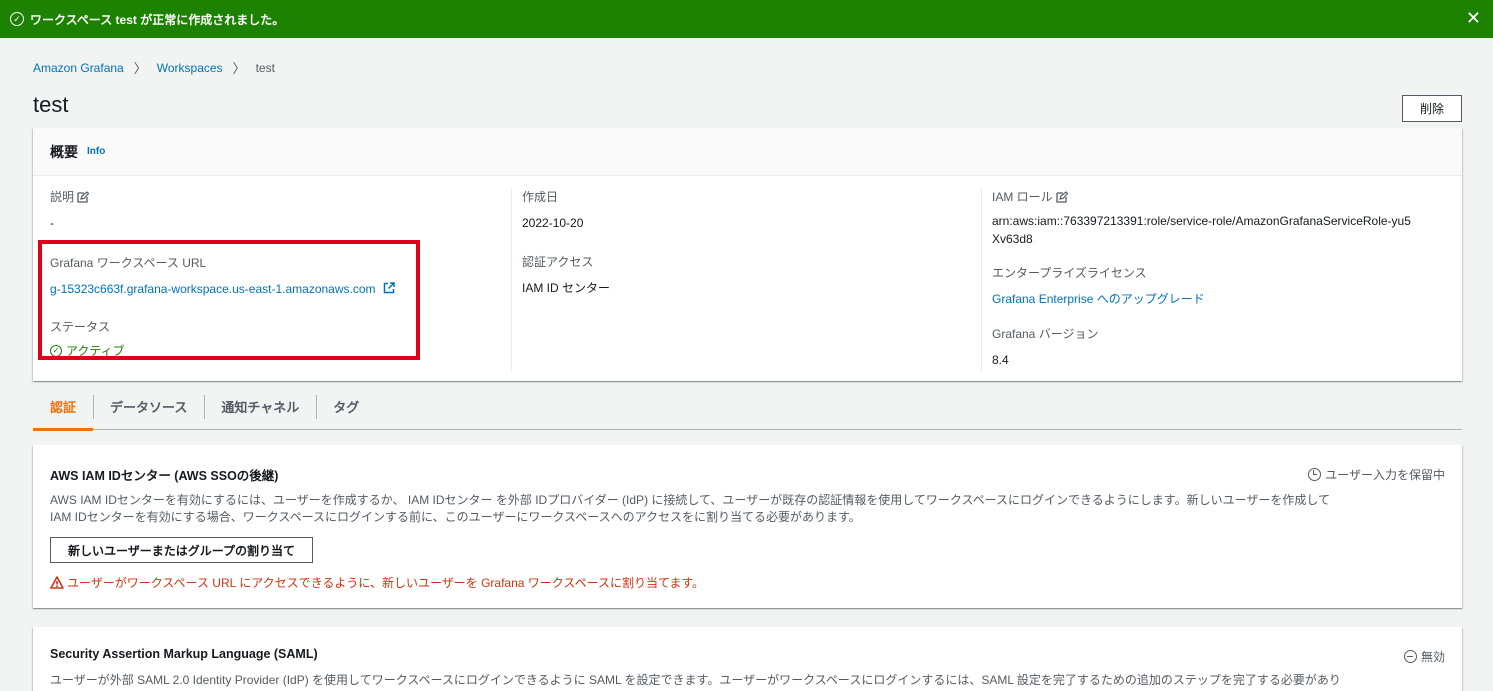 The height and width of the screenshot is (691, 1493). I want to click on version-label: Grafana バージョン, so click(1045, 334).